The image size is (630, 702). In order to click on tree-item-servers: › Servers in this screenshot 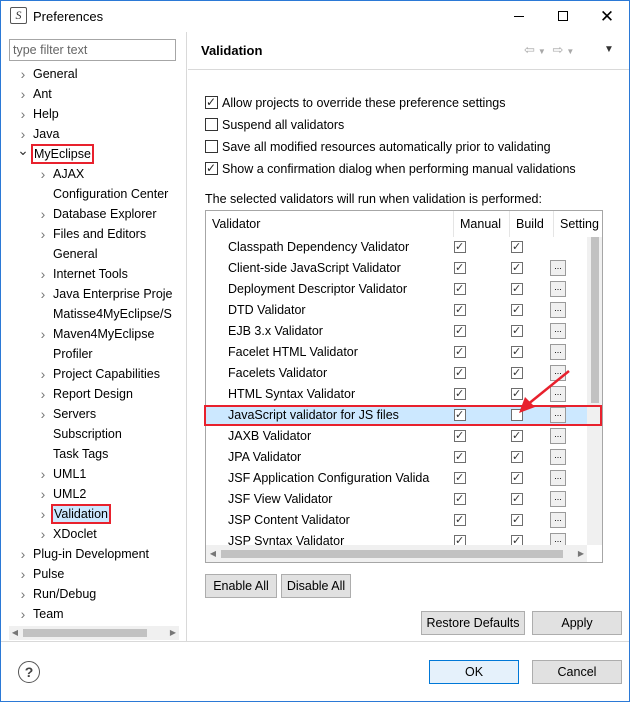, I will do `click(69, 414)`.